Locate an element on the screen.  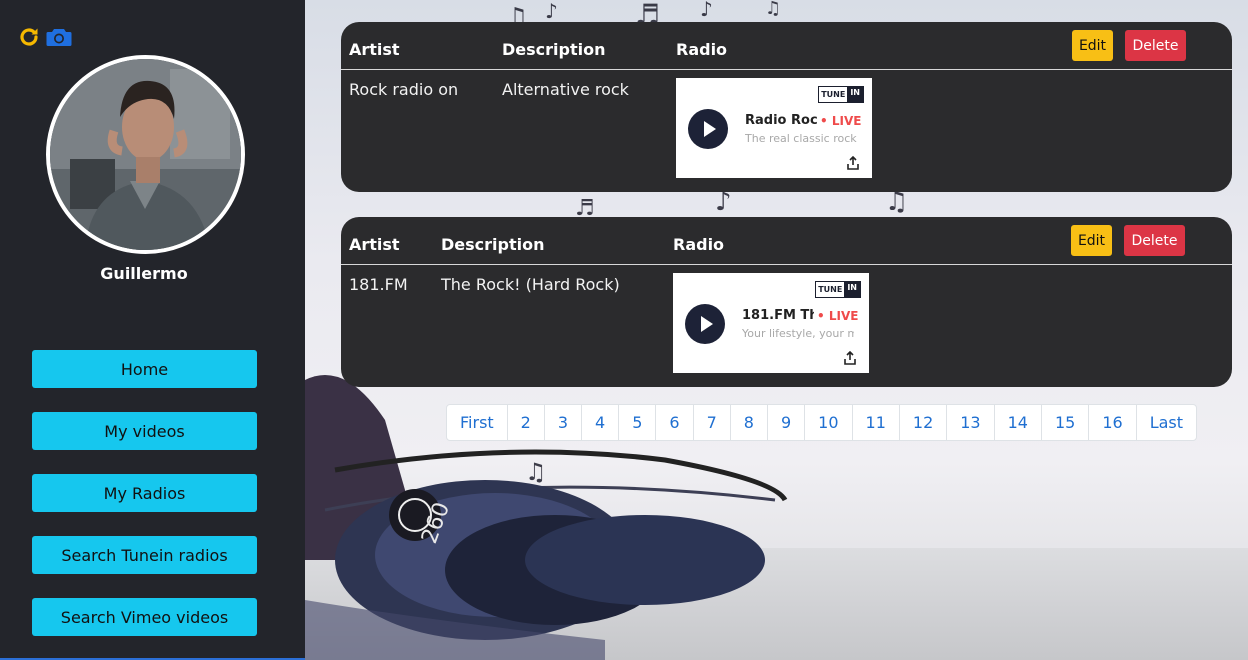
page-first: First is located at coordinates (477, 422).